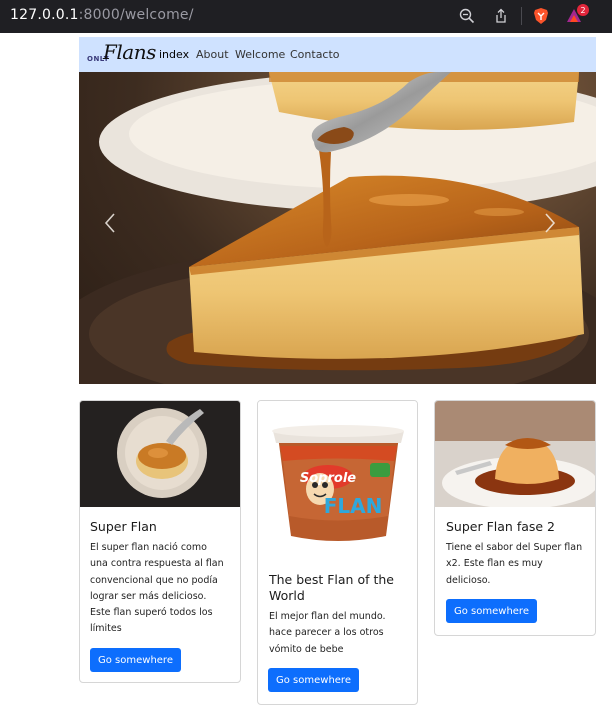  I want to click on nav-link-contacto: Contacto, so click(315, 54).